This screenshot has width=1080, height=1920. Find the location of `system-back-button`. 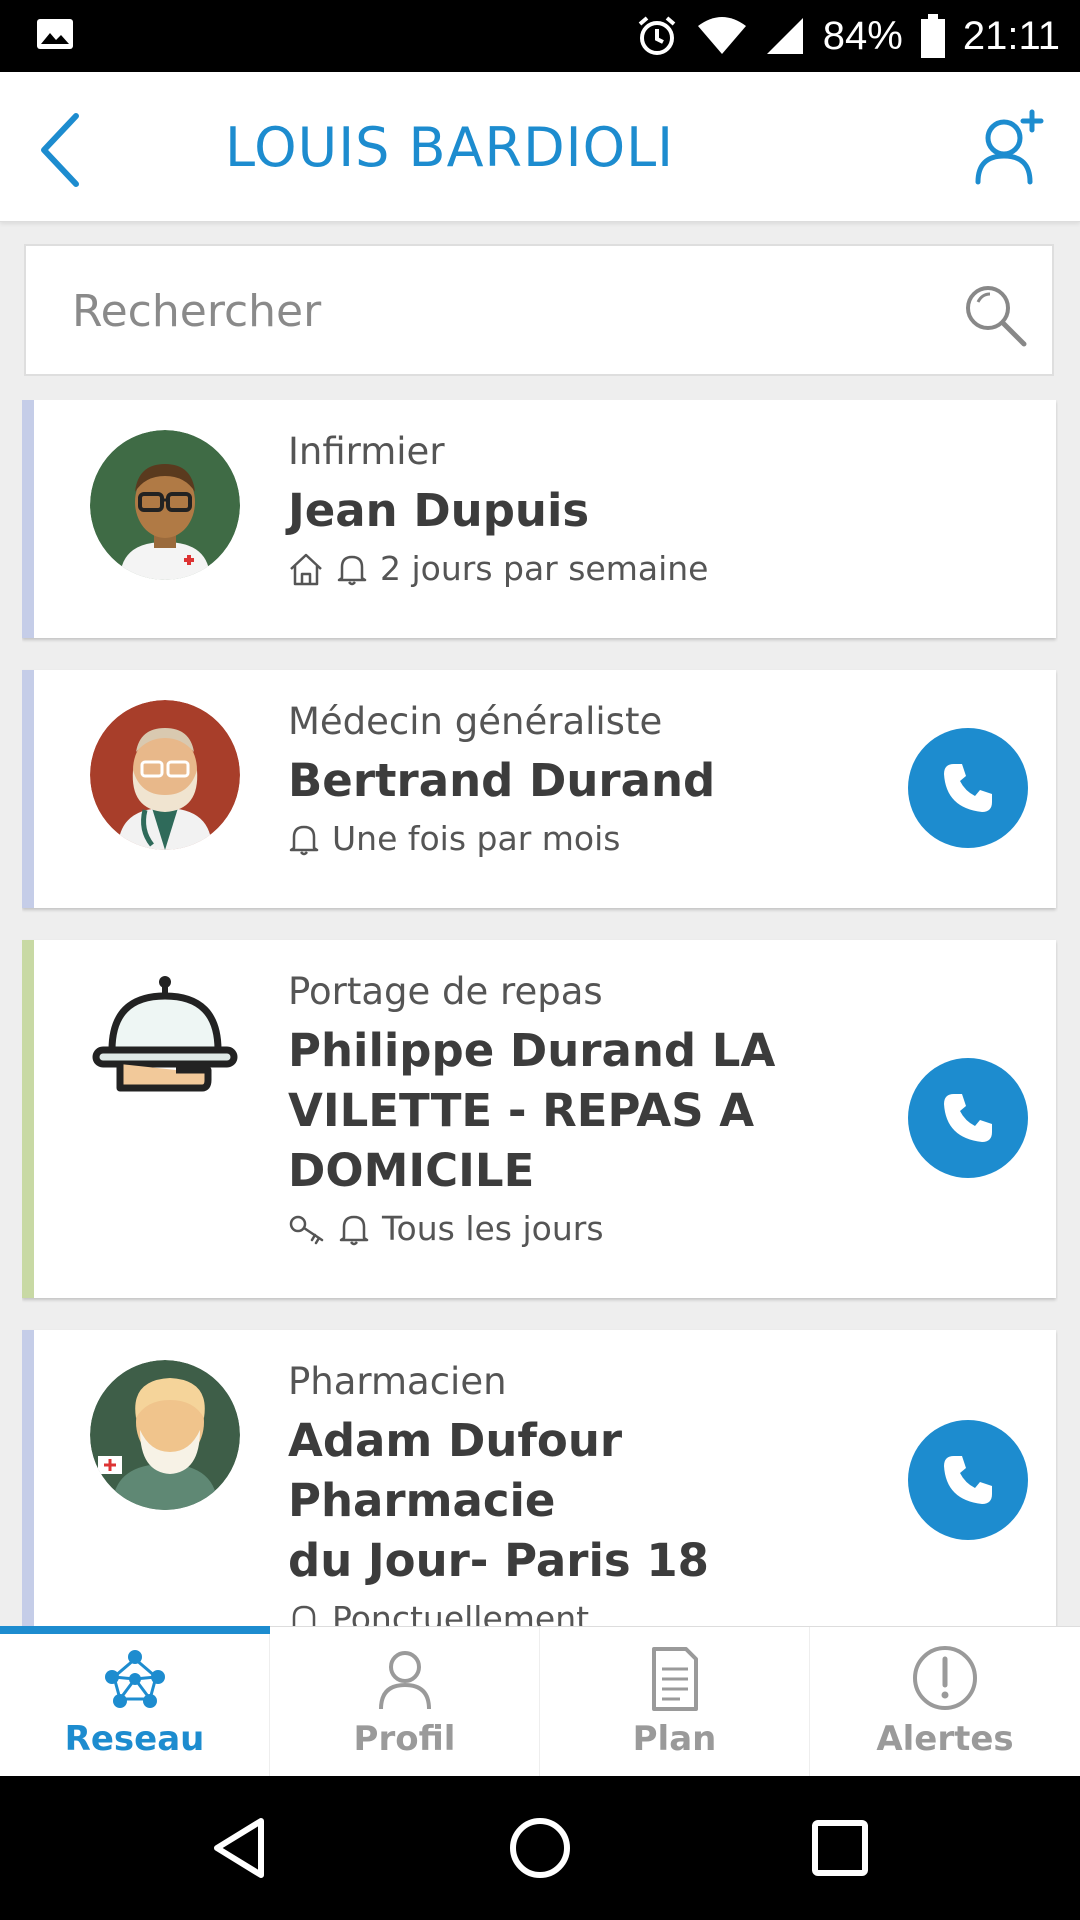

system-back-button is located at coordinates (240, 1848).